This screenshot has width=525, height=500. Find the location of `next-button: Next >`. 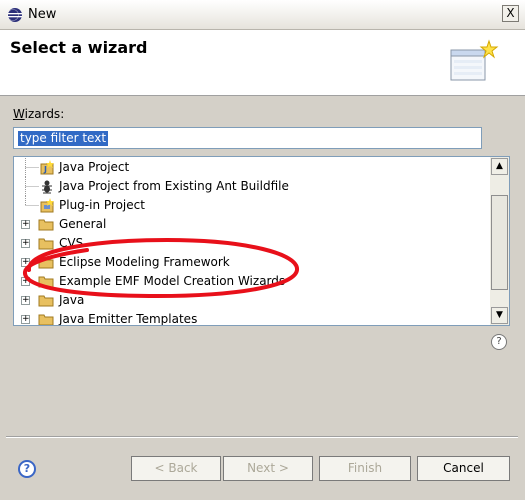

next-button: Next > is located at coordinates (268, 468).